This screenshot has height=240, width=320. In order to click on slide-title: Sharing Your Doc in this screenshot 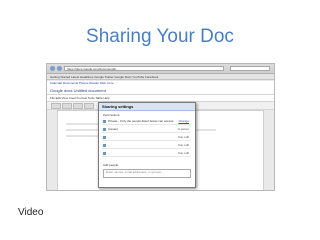, I will do `click(160, 36)`.